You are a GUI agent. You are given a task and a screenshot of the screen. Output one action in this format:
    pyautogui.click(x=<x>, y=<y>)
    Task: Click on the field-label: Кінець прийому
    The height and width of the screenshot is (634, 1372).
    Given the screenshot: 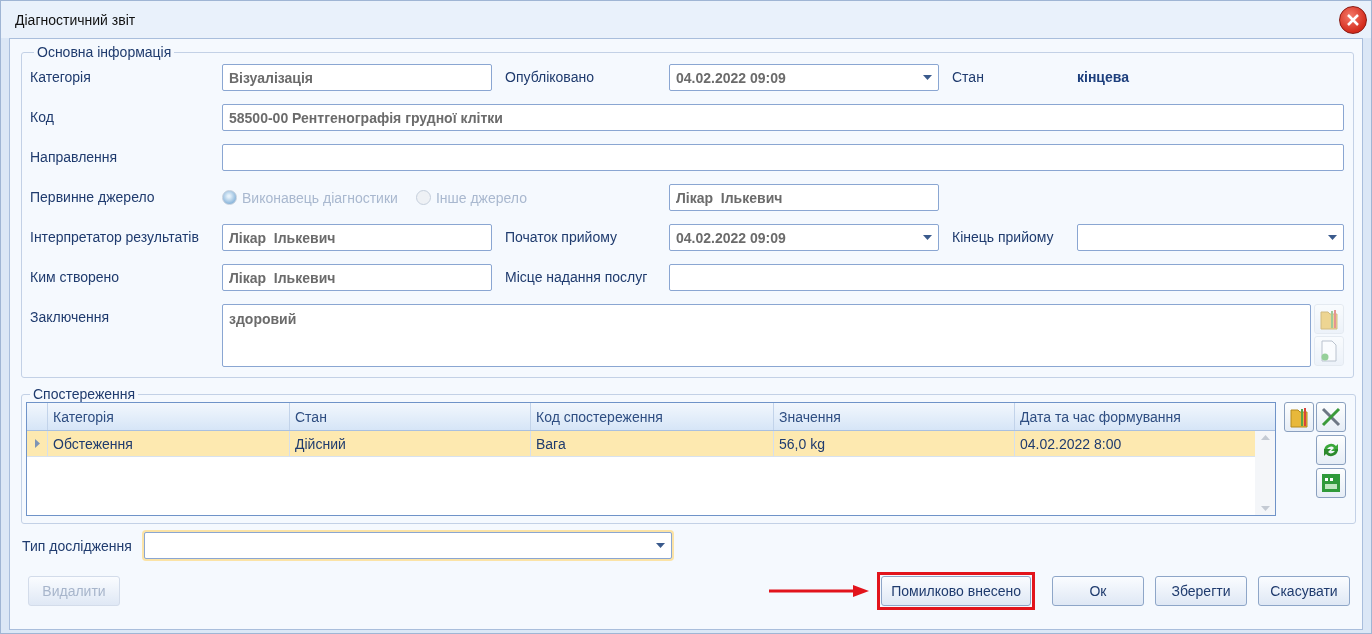 What is the action you would take?
    pyautogui.click(x=1003, y=236)
    